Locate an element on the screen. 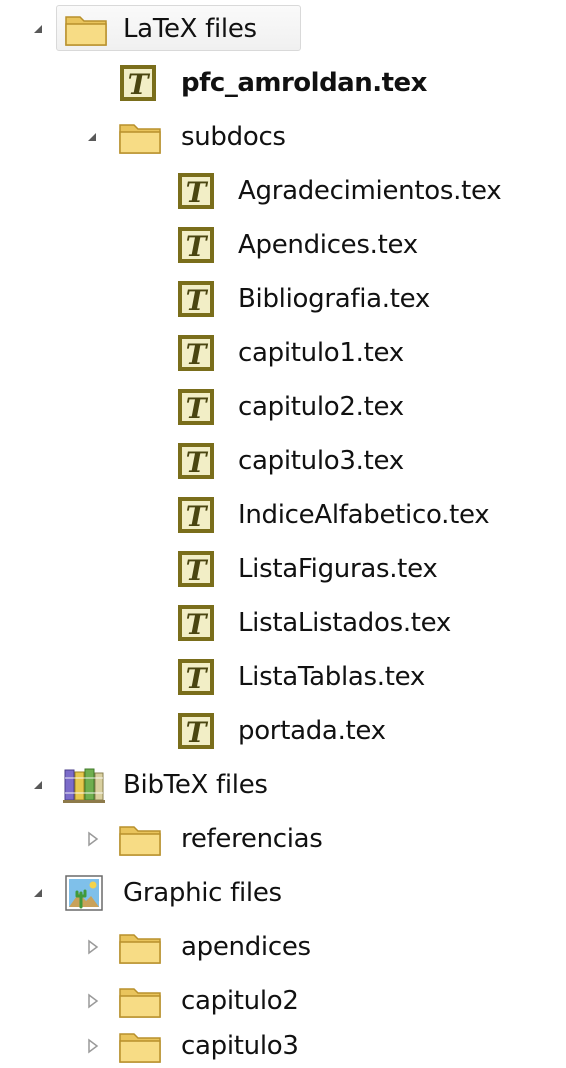  tree-node-label: BibTeX files is located at coordinates (195, 785).